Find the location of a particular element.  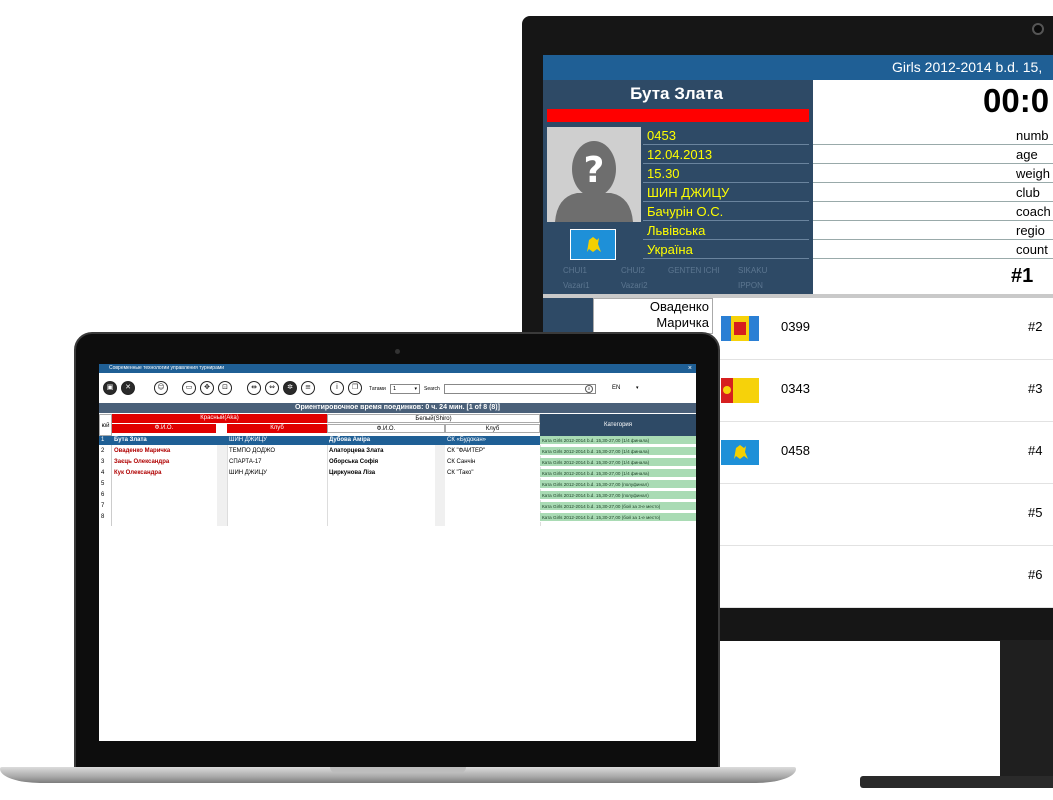

current-rank: #1 is located at coordinates (1022, 276).